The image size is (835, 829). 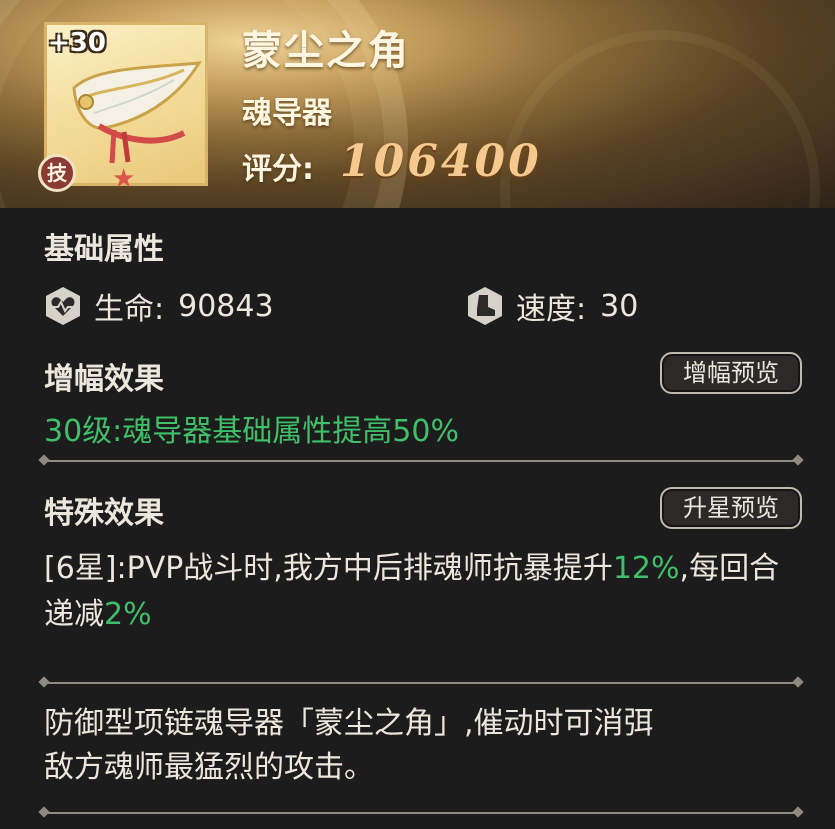 What do you see at coordinates (349, 723) in the screenshot?
I see `description-line-1: 防御型项链魂导器「蒙尘之角」,催动时可消弭` at bounding box center [349, 723].